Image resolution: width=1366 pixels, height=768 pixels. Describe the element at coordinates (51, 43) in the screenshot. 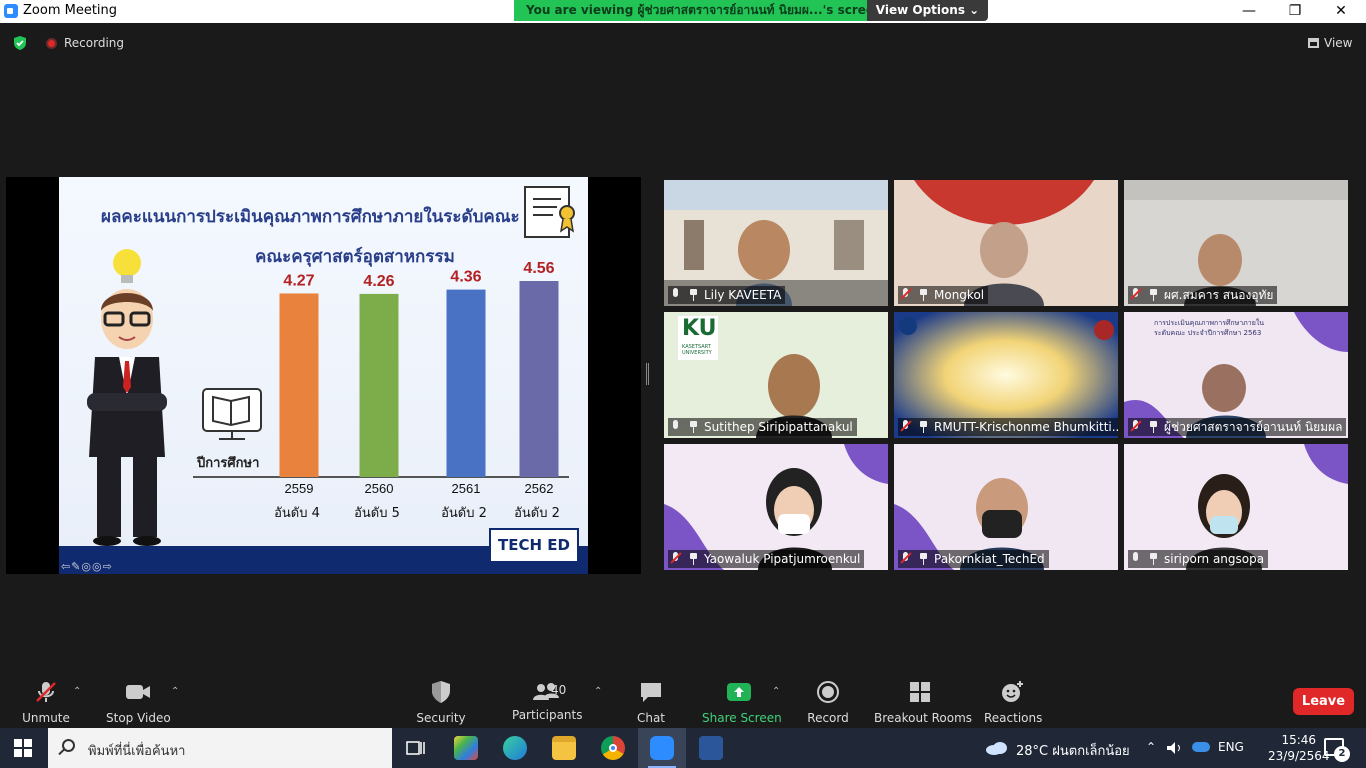

I see `recording-icon` at that location.